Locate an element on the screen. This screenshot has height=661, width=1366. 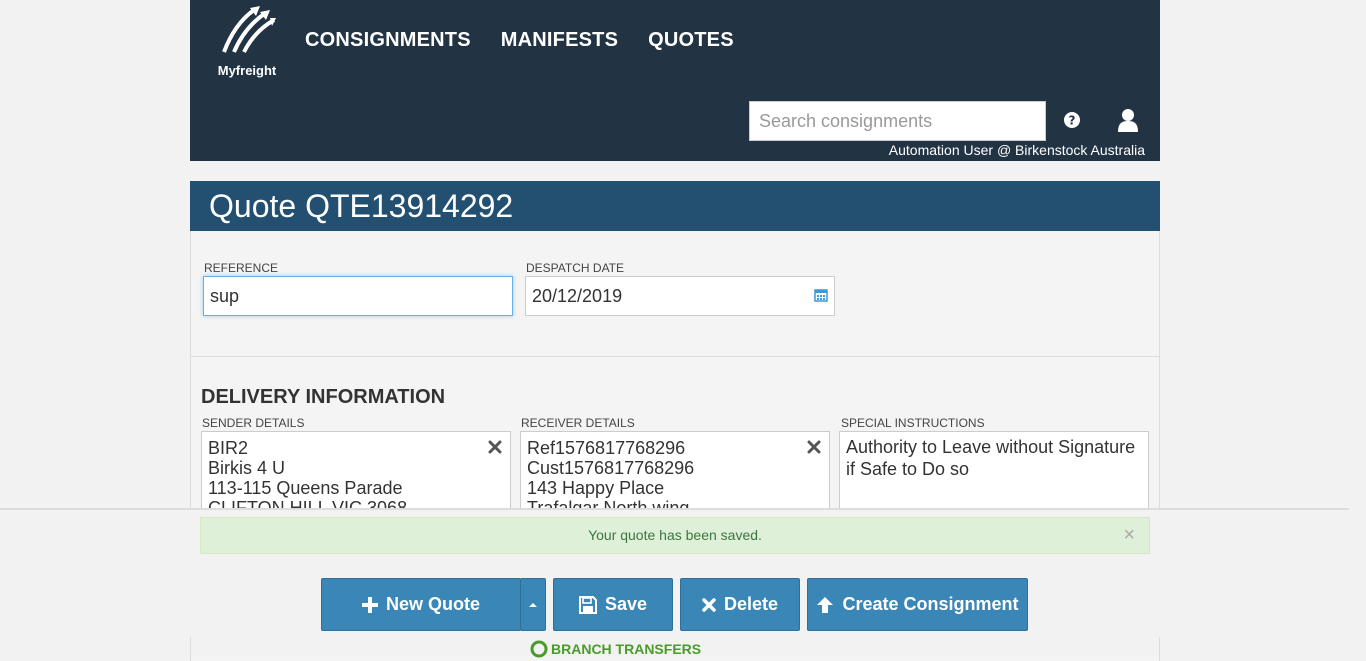
reference-input is located at coordinates (358, 296).